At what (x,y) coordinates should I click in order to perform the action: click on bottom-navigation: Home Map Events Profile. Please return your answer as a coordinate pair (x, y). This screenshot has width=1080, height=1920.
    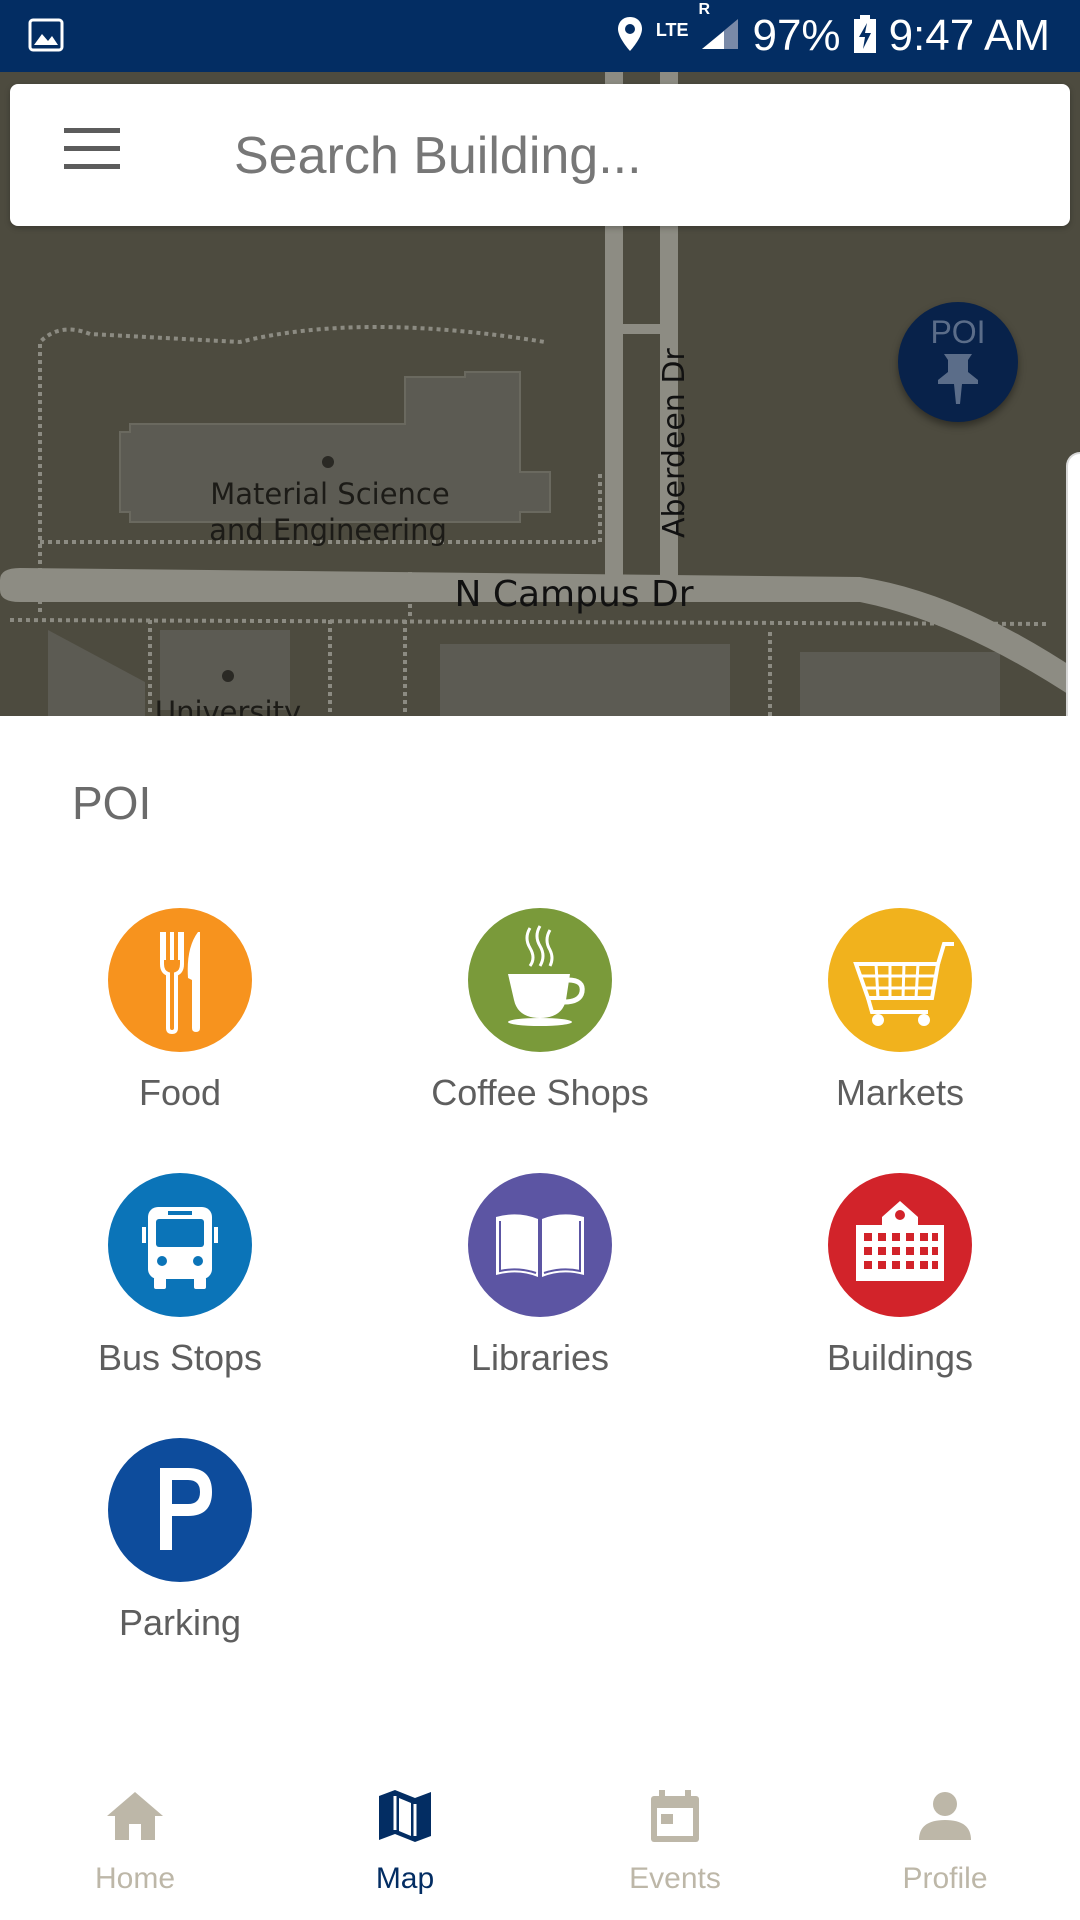
    Looking at the image, I should click on (540, 1840).